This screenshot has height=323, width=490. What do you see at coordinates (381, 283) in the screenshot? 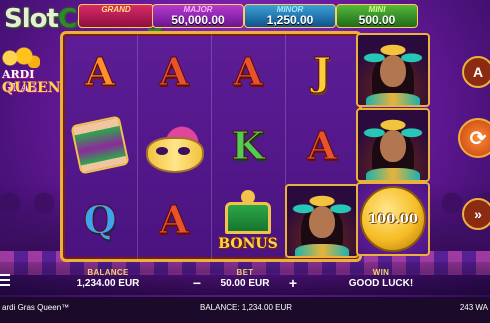
I see `win-value: GOOD LUCK!` at bounding box center [381, 283].